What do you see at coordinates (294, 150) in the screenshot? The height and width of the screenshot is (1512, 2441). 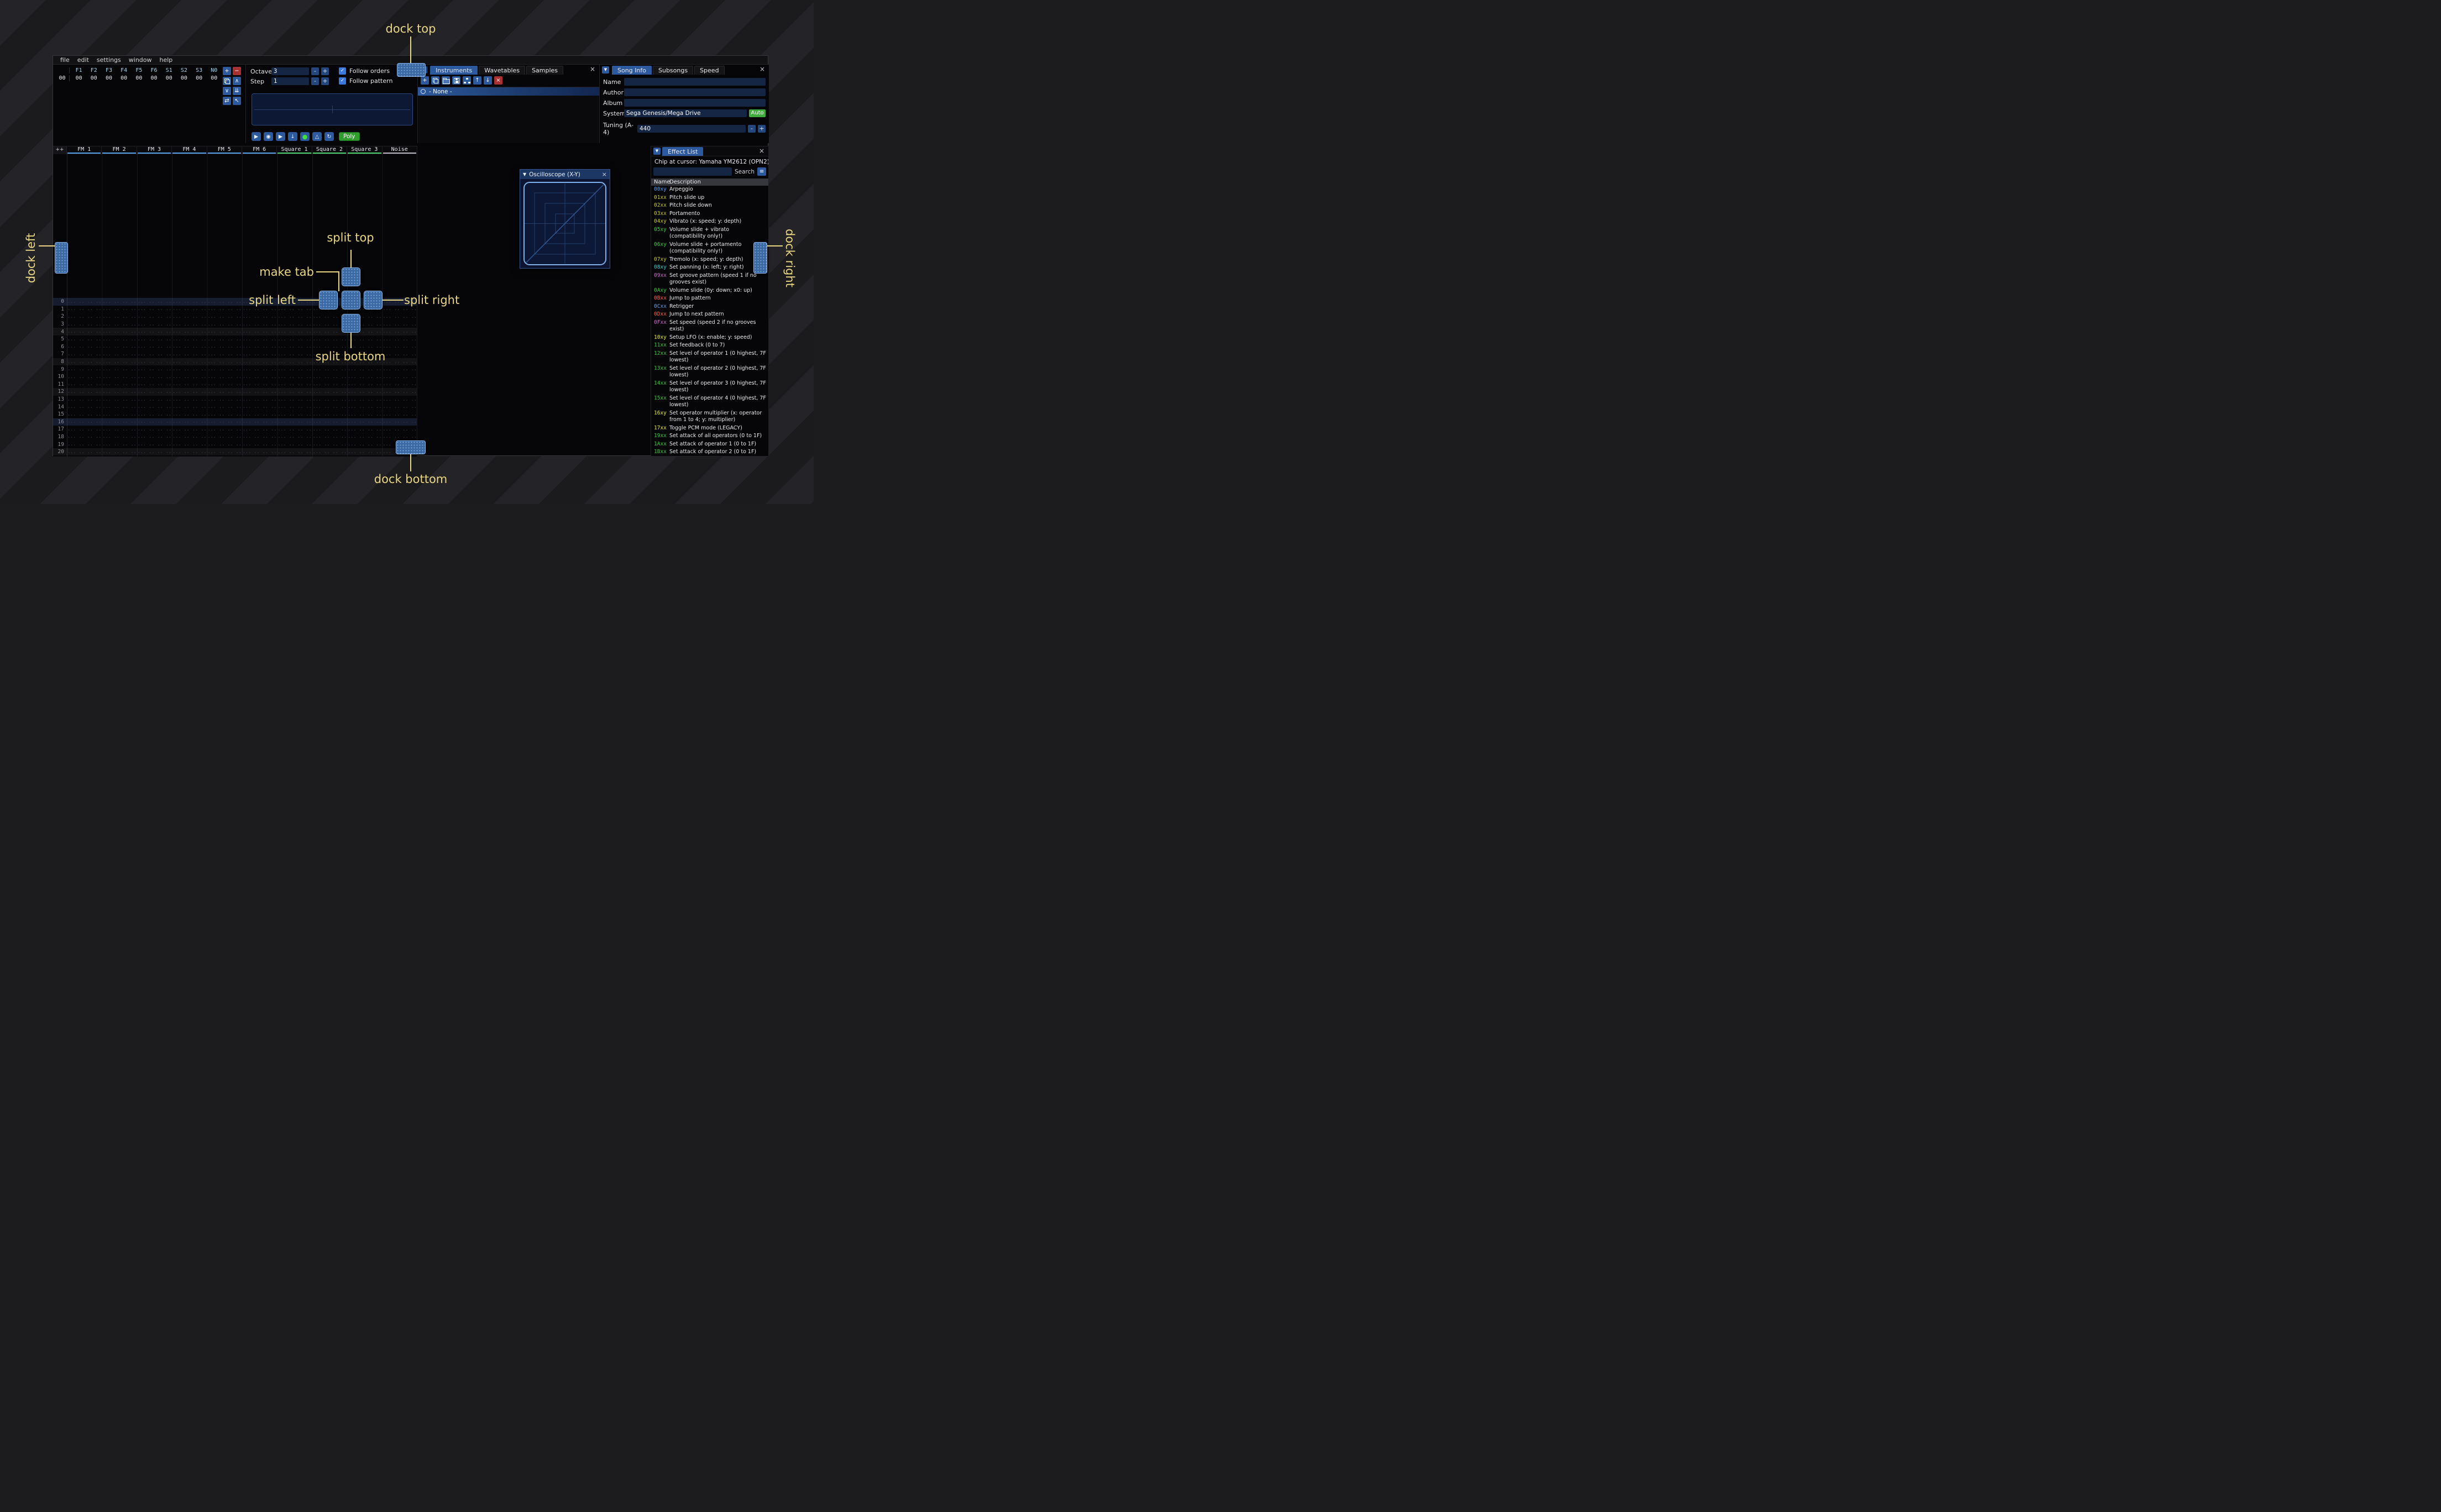 I see `channel-header-square-1: Square 1` at bounding box center [294, 150].